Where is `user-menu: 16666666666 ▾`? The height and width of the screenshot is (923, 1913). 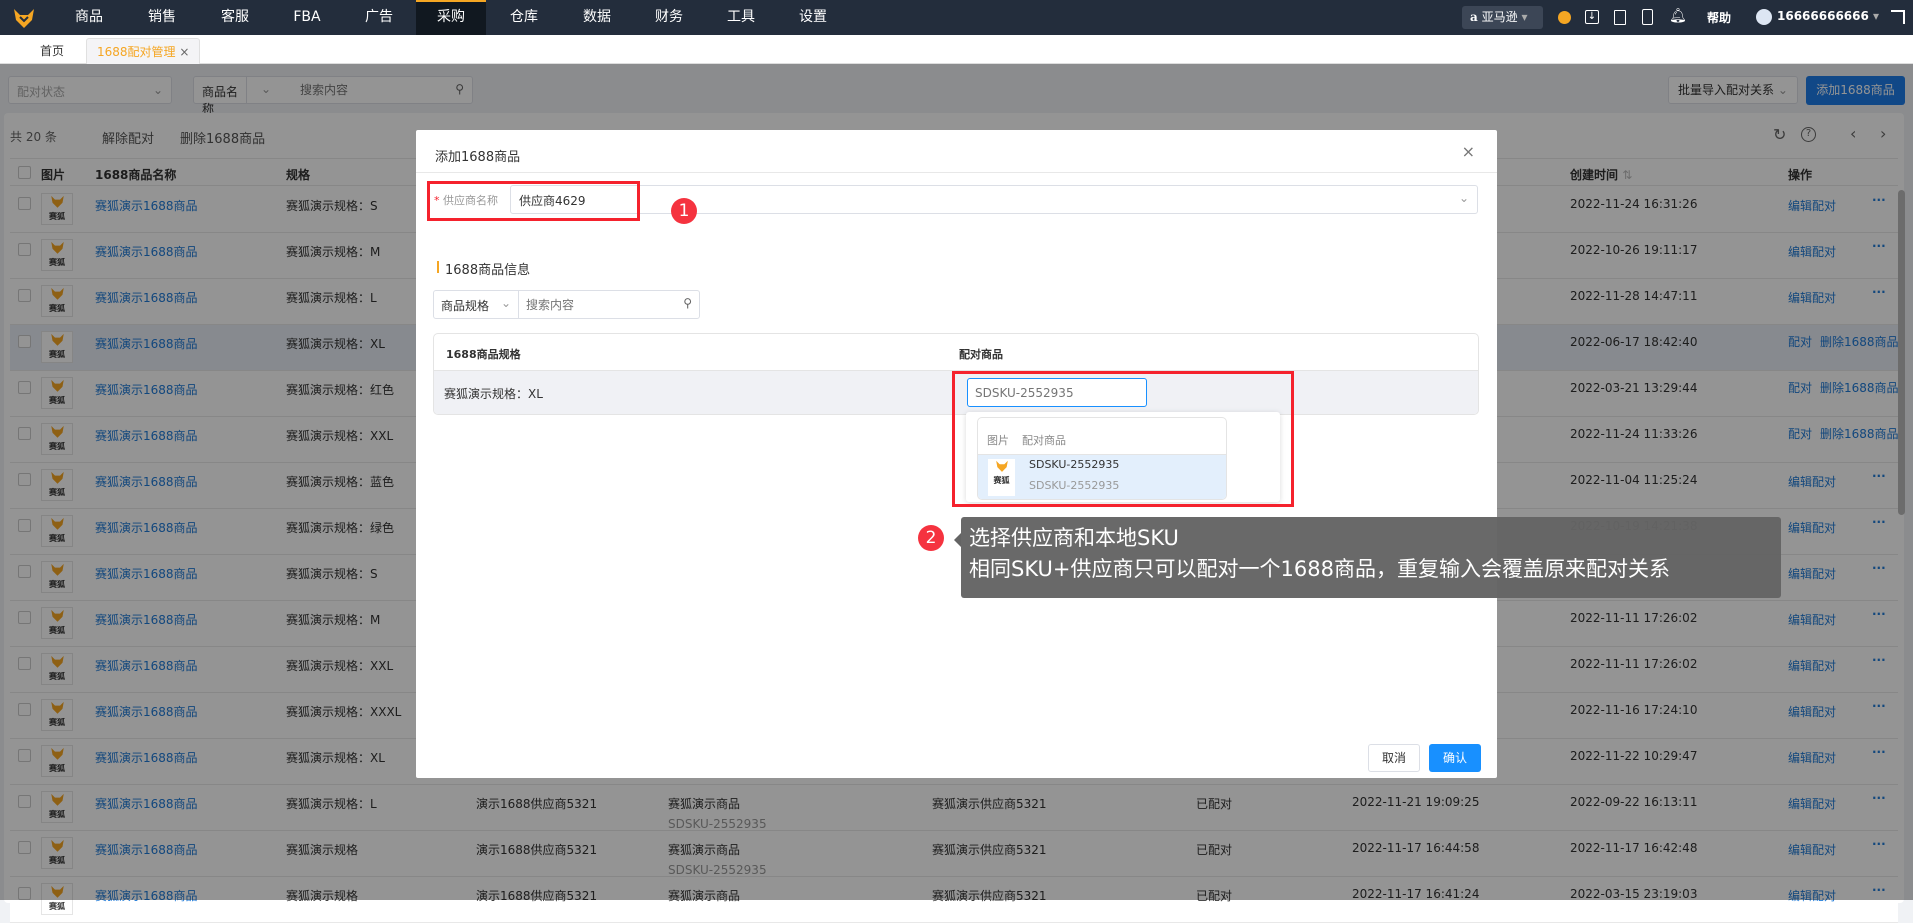 user-menu: 16666666666 ▾ is located at coordinates (1828, 16).